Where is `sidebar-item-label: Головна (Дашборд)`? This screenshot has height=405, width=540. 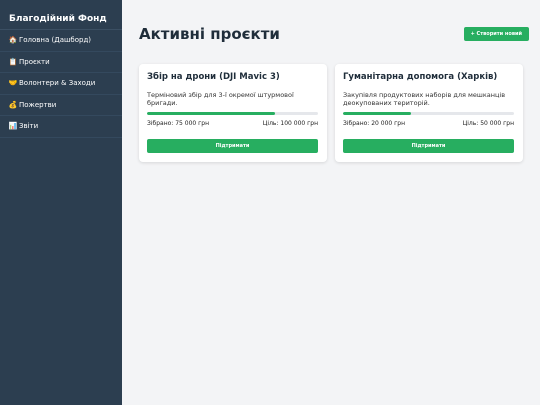
sidebar-item-label: Головна (Дашборд) is located at coordinates (55, 40).